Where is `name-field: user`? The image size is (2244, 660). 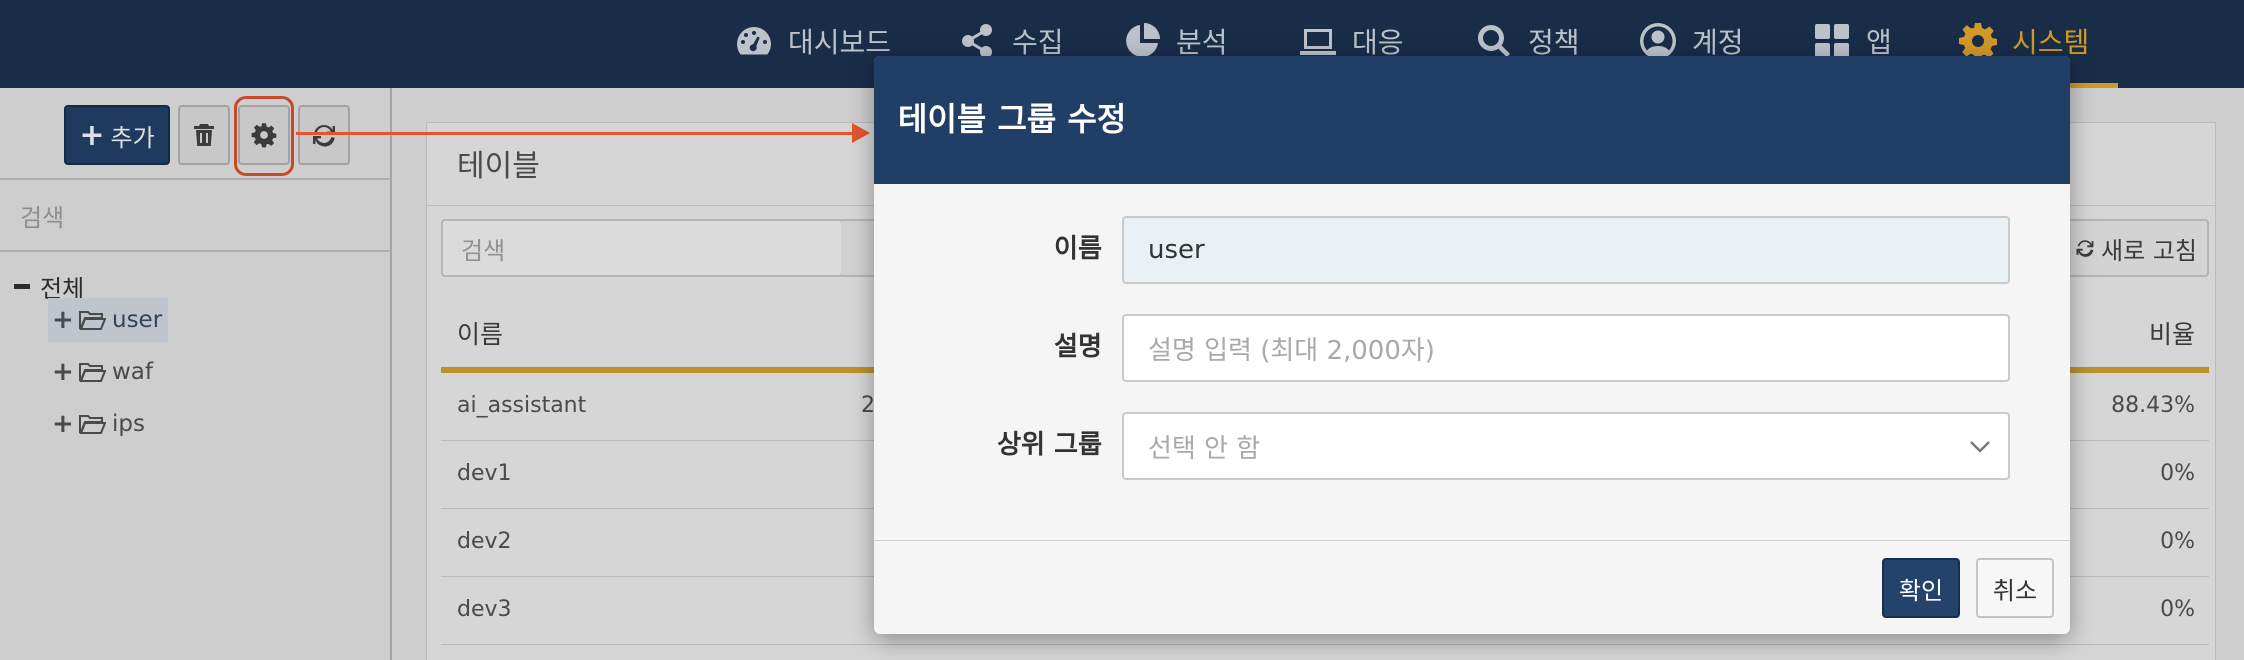
name-field: user is located at coordinates (1566, 250).